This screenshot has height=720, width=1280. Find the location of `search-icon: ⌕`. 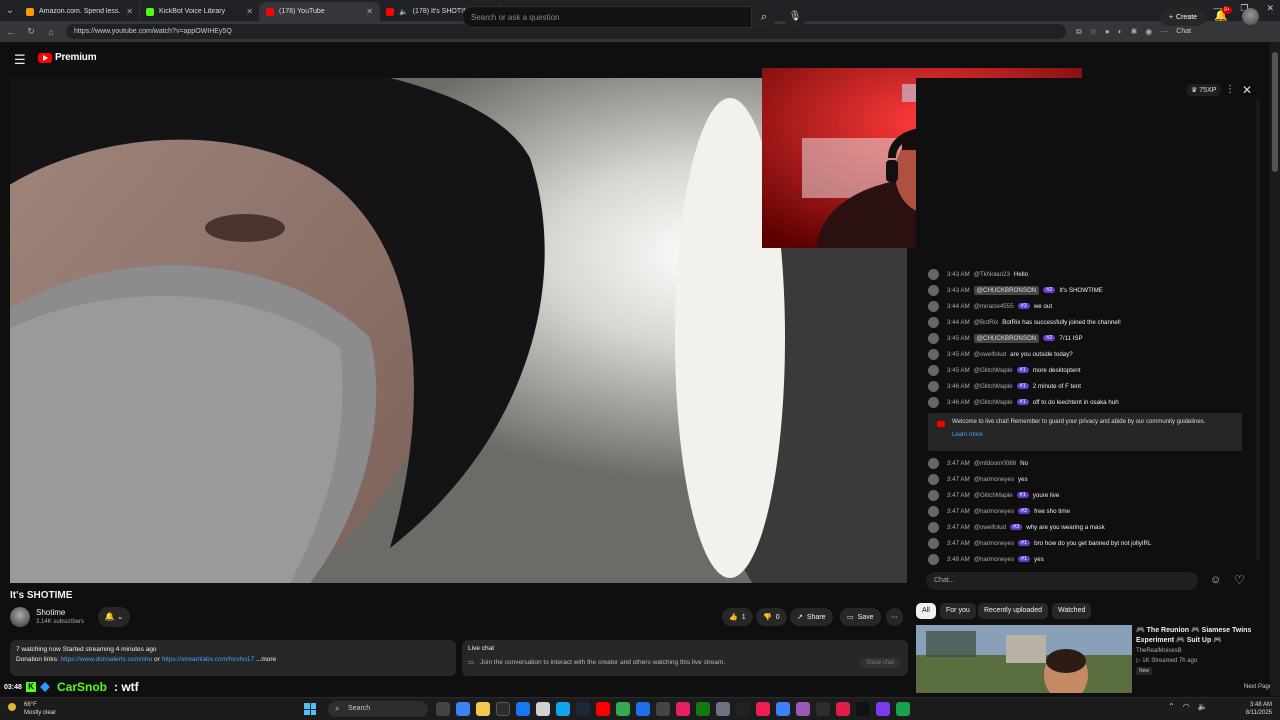

search-icon: ⌕ is located at coordinates (764, 17).